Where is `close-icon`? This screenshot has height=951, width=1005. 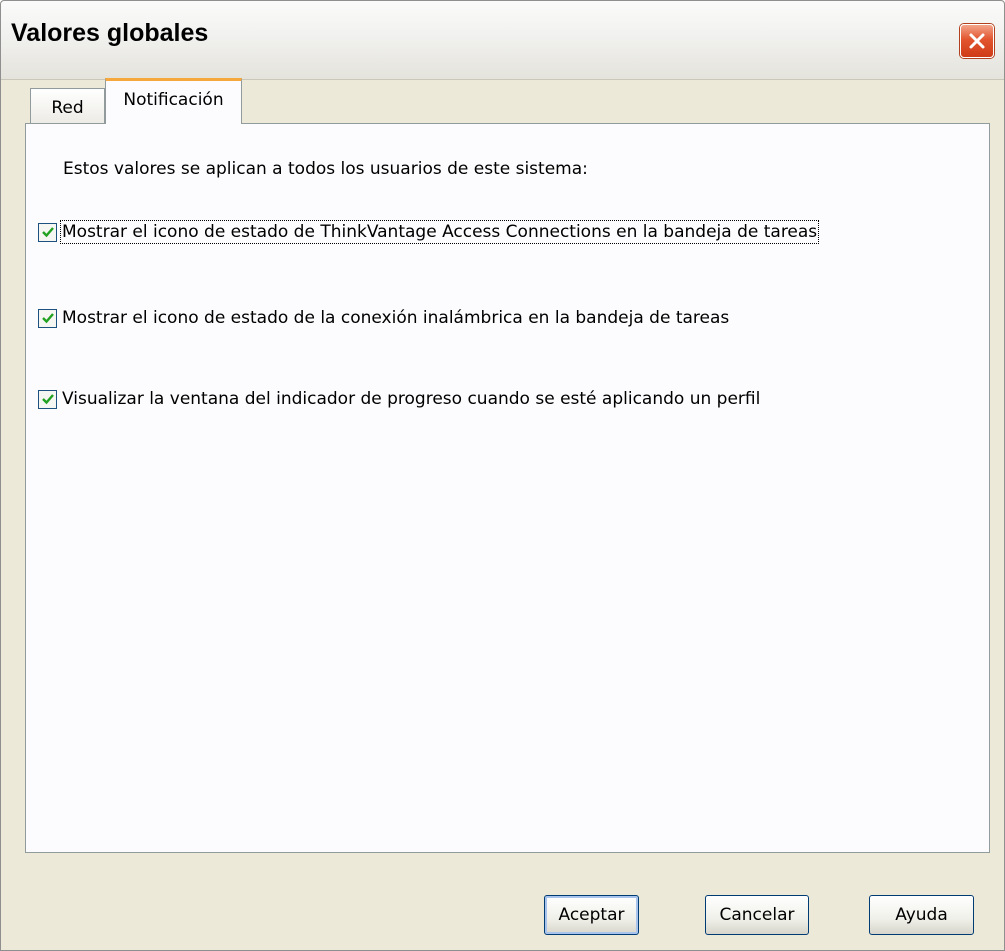 close-icon is located at coordinates (977, 41).